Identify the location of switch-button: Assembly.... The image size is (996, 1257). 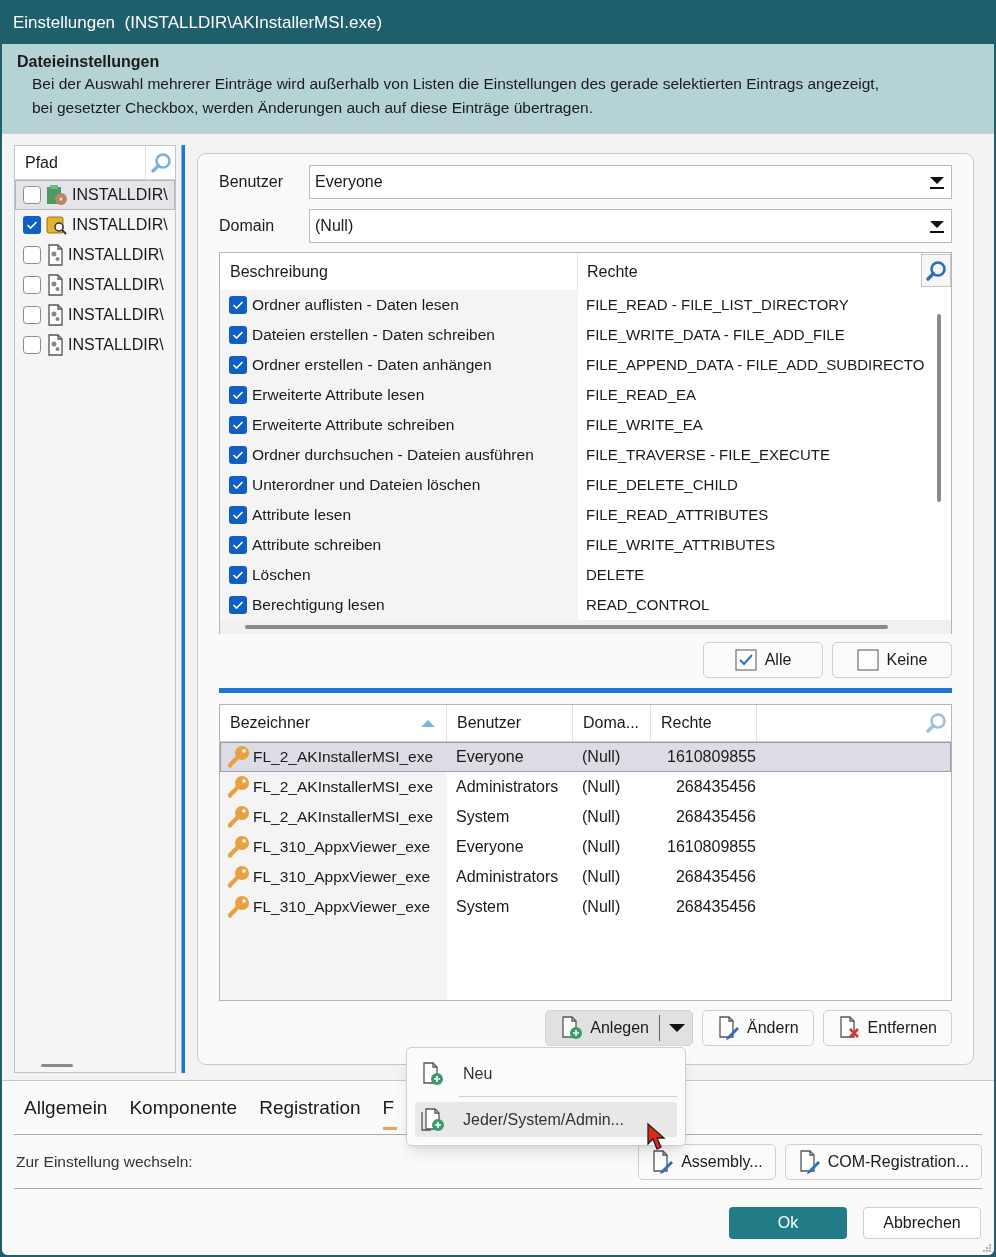
(707, 1161).